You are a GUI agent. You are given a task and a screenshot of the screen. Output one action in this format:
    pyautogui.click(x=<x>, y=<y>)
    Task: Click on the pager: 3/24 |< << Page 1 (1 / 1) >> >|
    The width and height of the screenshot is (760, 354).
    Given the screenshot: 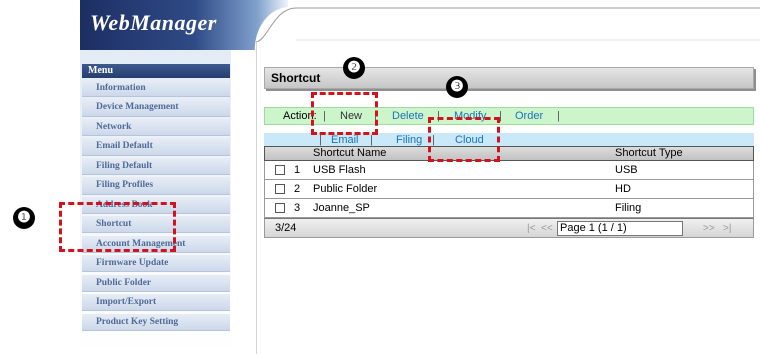 What is the action you would take?
    pyautogui.click(x=509, y=228)
    